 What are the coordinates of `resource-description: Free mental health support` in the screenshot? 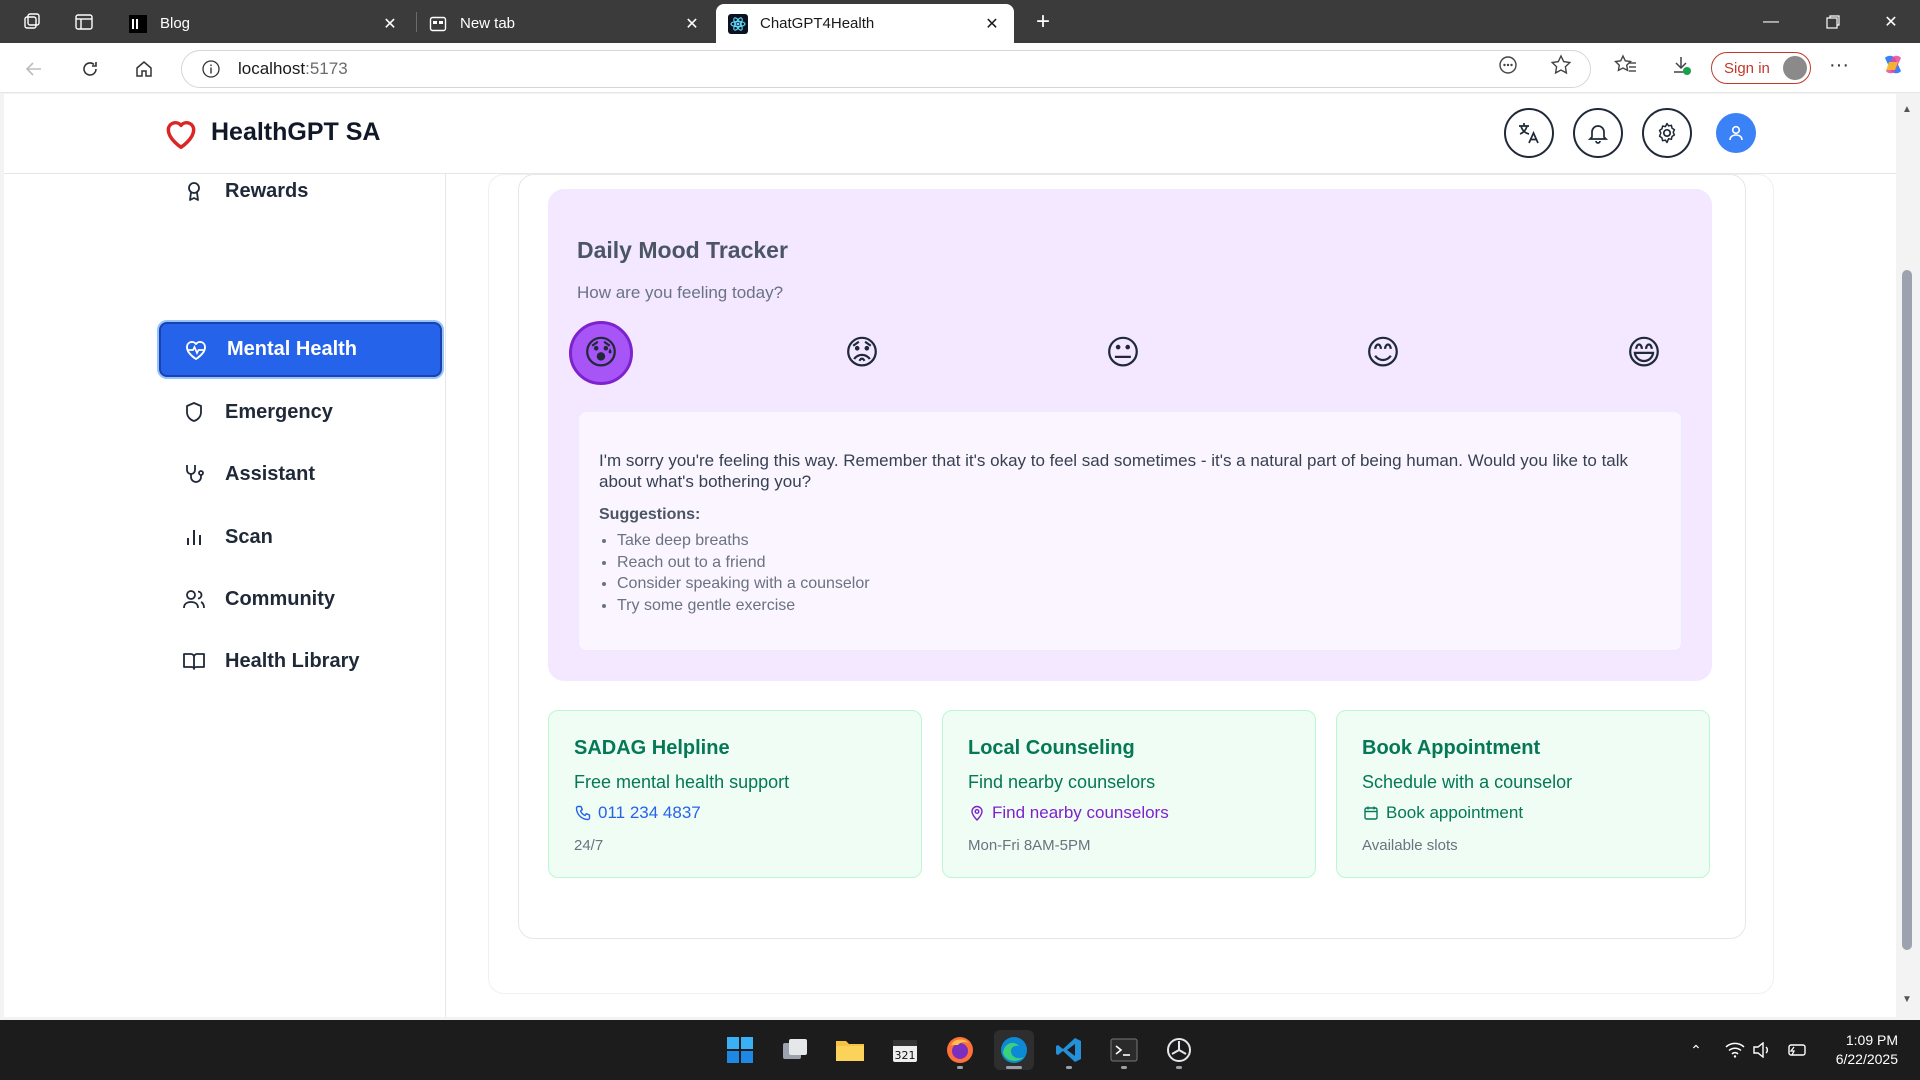 It's located at (682, 782).